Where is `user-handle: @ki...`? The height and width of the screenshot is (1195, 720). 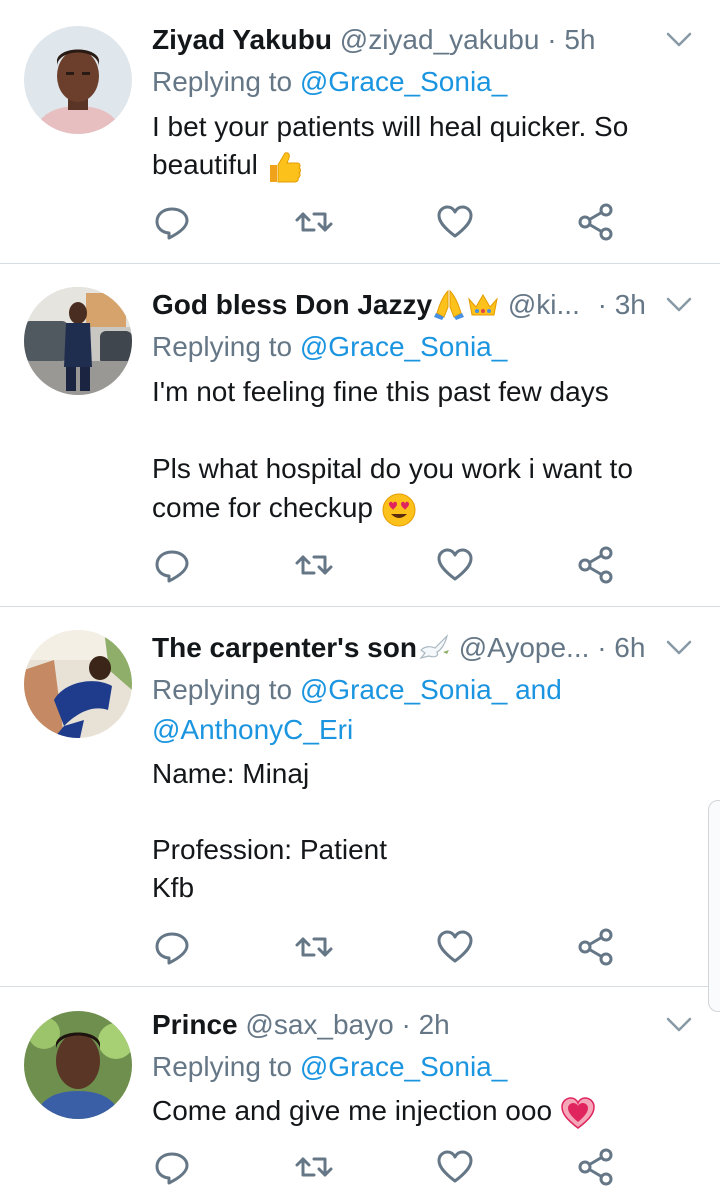
user-handle: @ki... is located at coordinates (544, 304).